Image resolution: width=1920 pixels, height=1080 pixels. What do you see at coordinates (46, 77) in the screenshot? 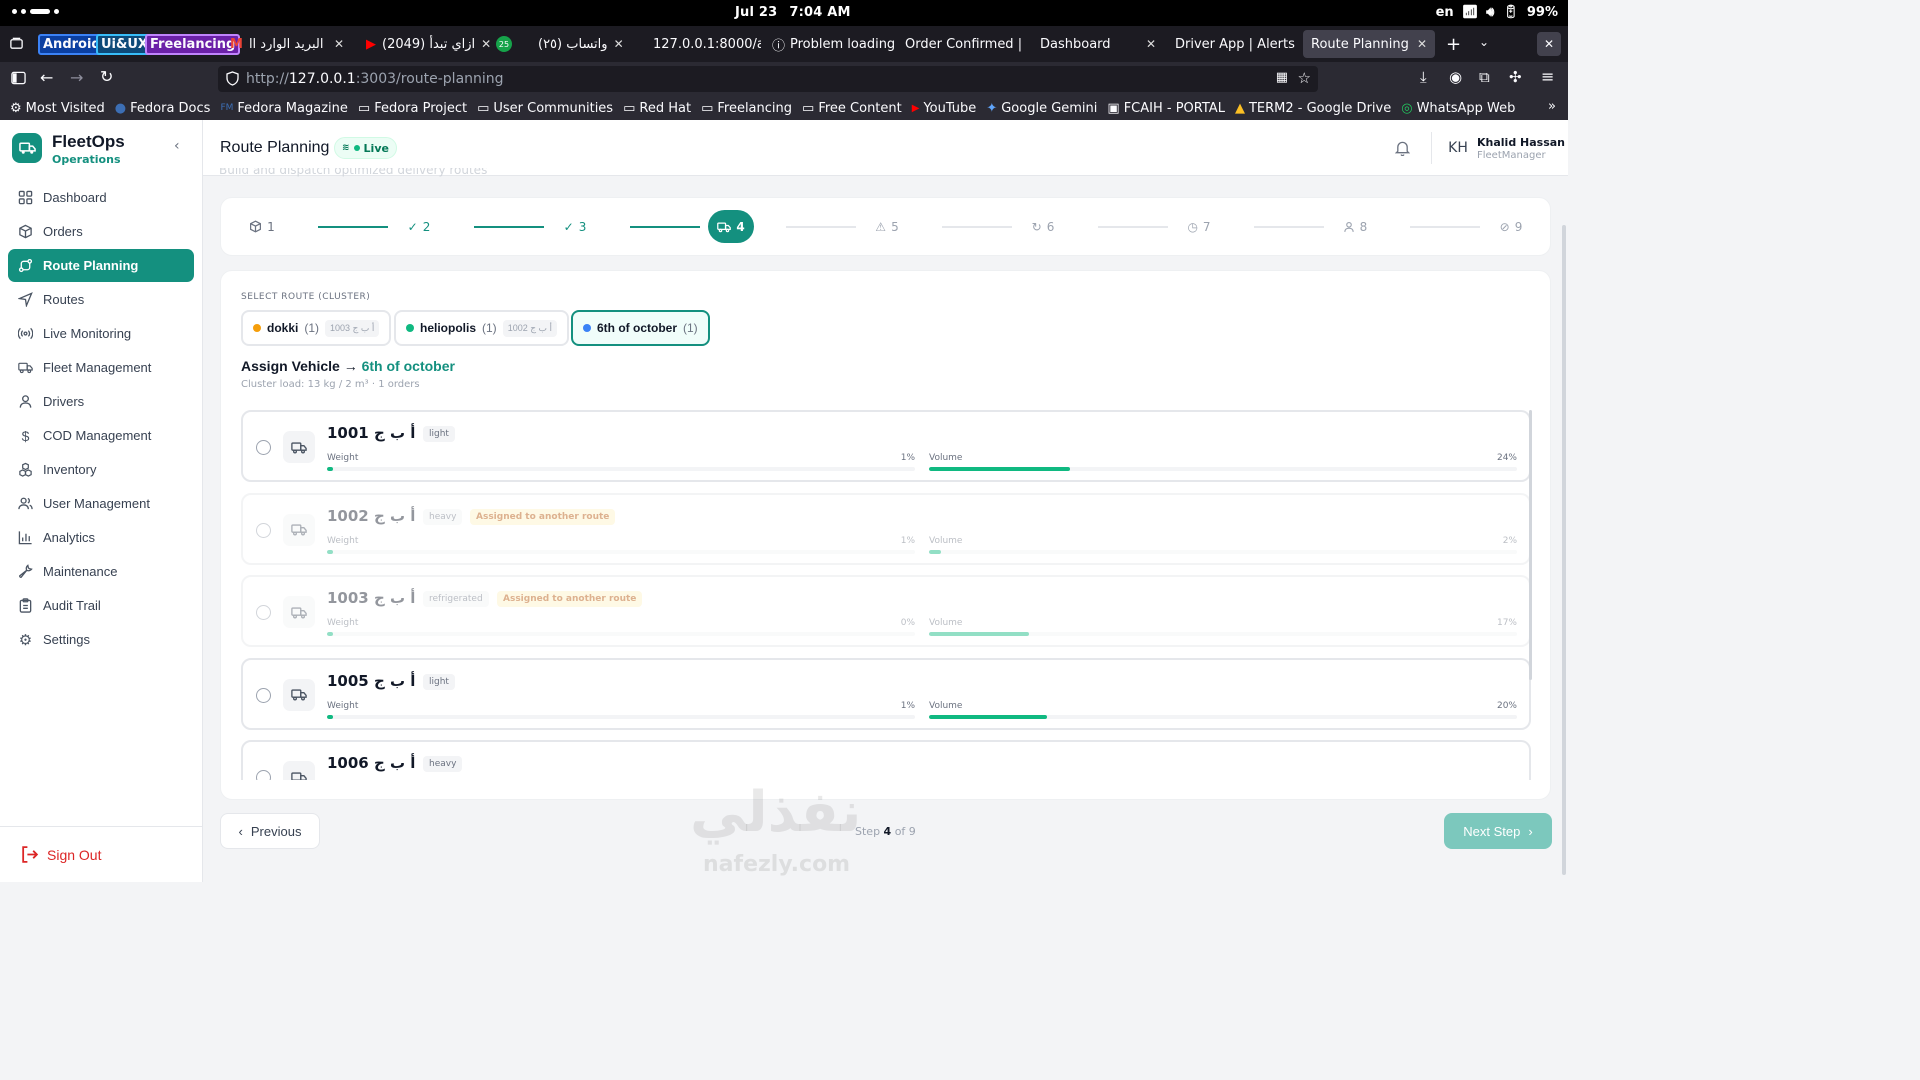
I see `back-arrow-icon: ←` at bounding box center [46, 77].